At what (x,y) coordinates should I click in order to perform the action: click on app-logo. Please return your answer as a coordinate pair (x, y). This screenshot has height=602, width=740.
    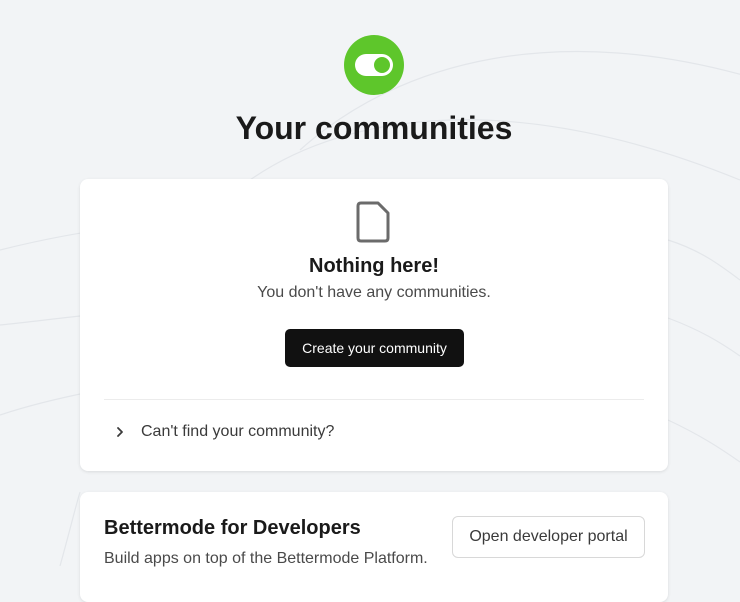
    Looking at the image, I should click on (374, 65).